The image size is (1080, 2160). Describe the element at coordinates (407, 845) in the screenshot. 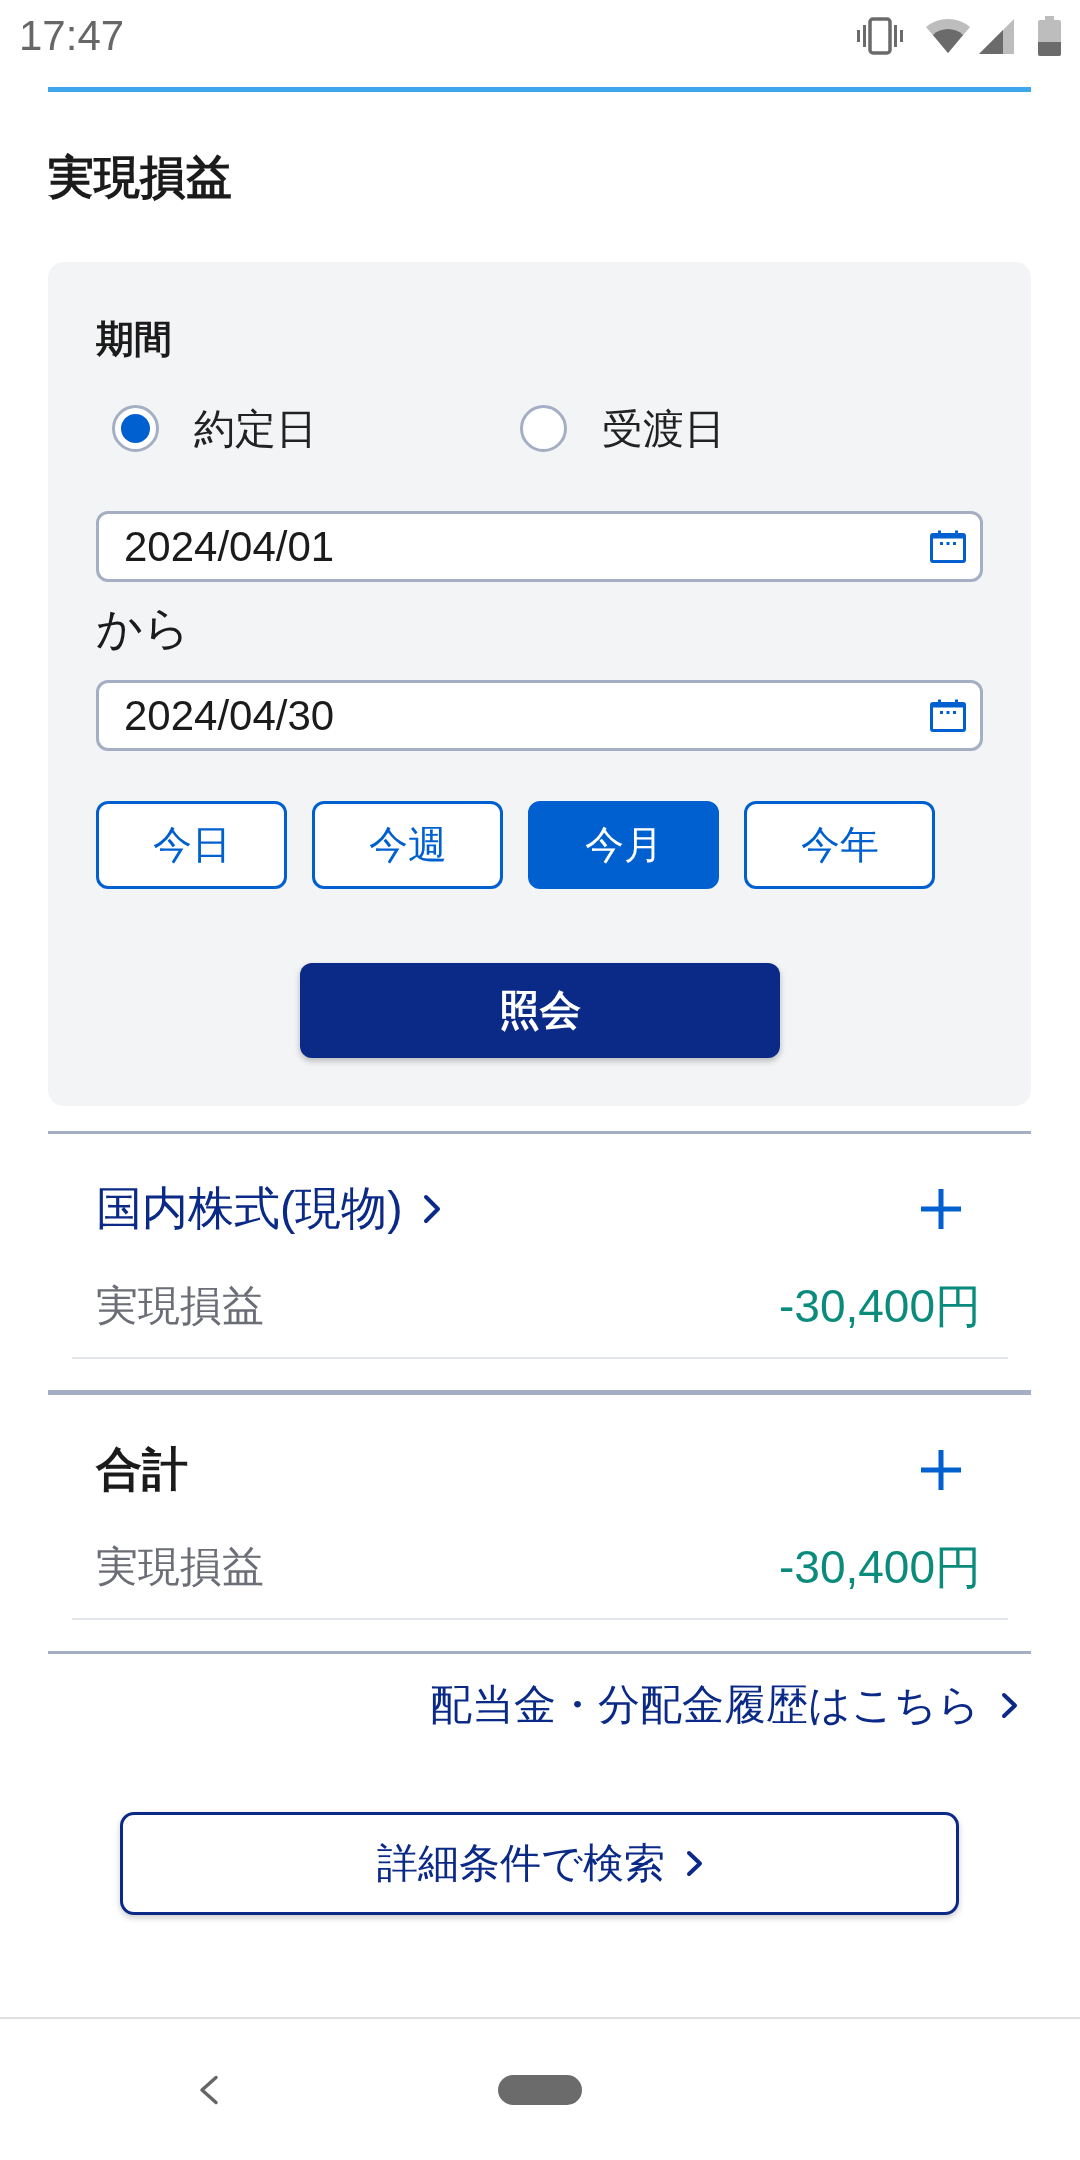

I see `period-preset-button: 今週` at that location.